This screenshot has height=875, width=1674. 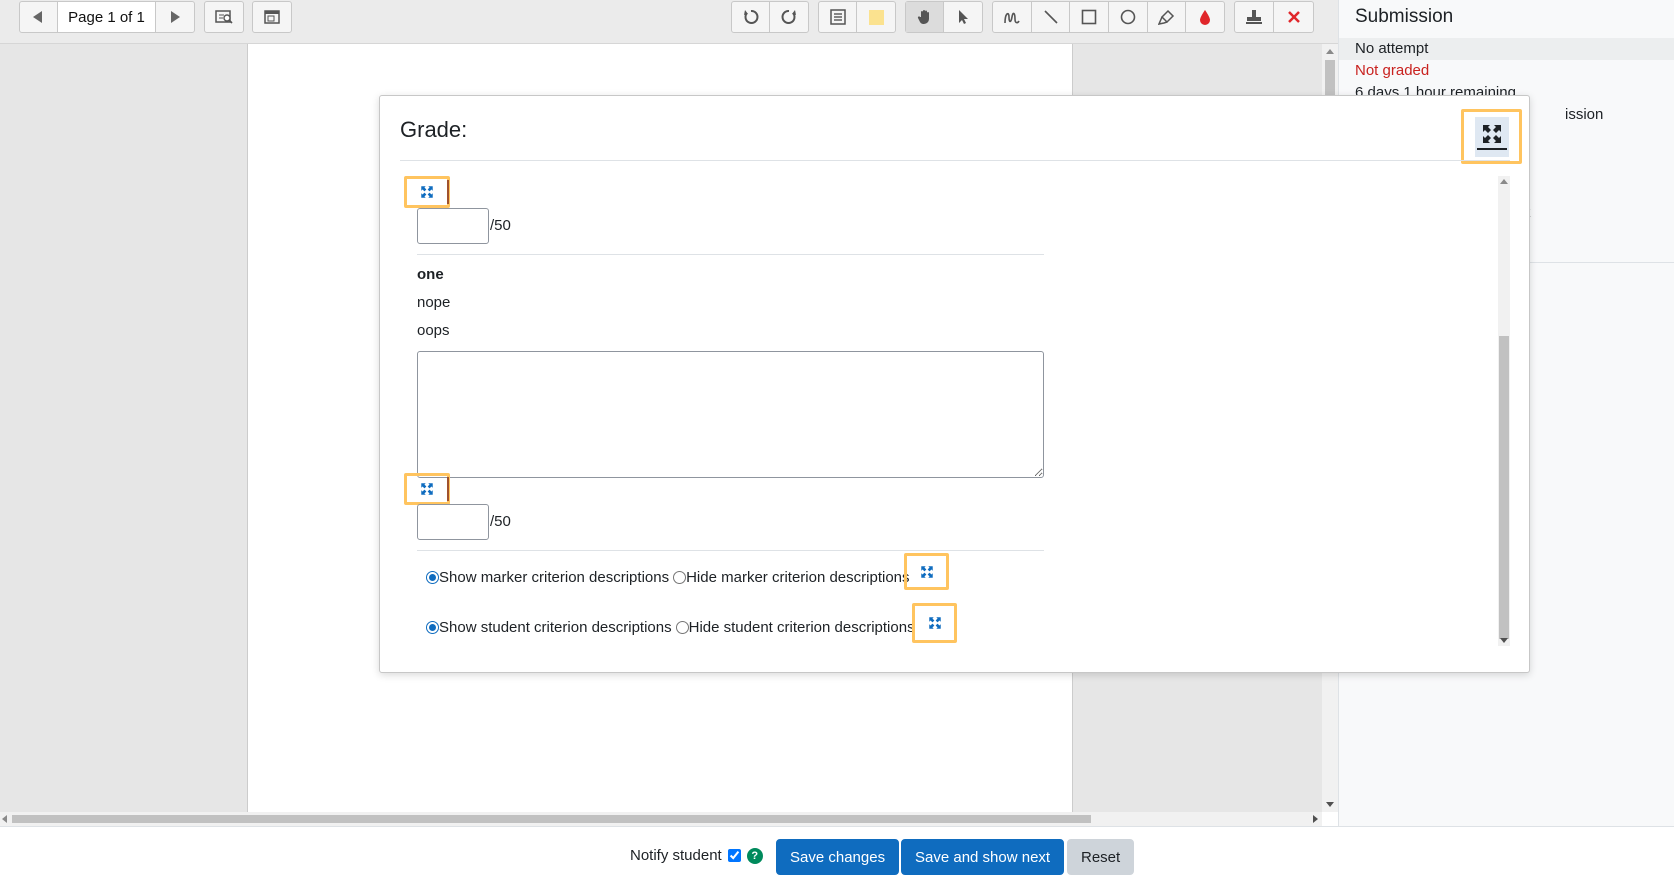 What do you see at coordinates (1101, 857) in the screenshot?
I see `reset-button: Reset` at bounding box center [1101, 857].